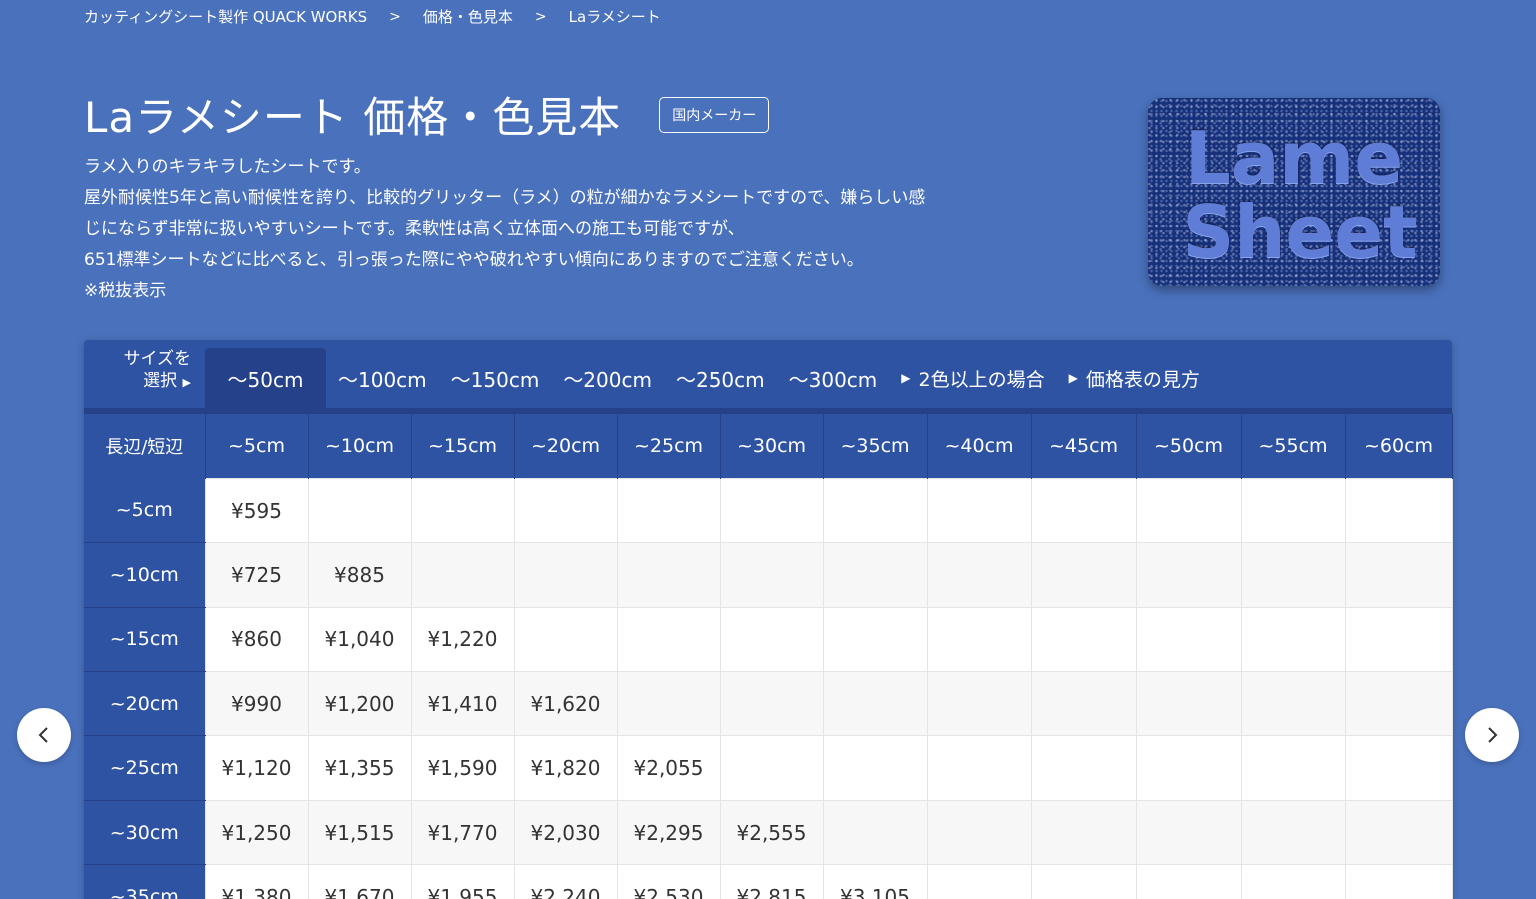 The height and width of the screenshot is (899, 1536). Describe the element at coordinates (256, 639) in the screenshot. I see `price-cell: ¥860` at that location.